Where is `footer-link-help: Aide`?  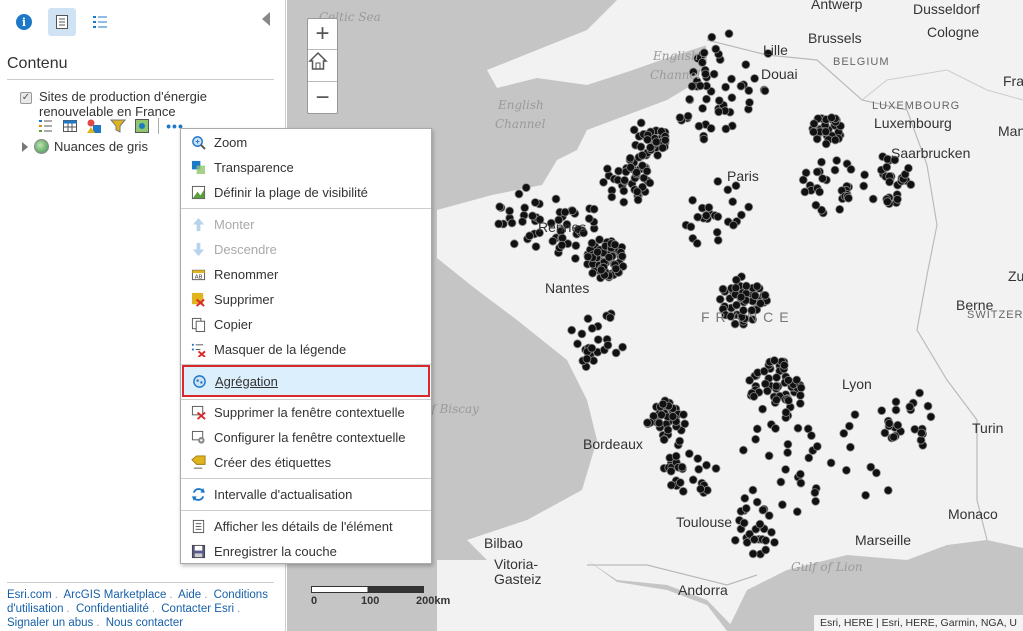
footer-link-help: Aide is located at coordinates (189, 595).